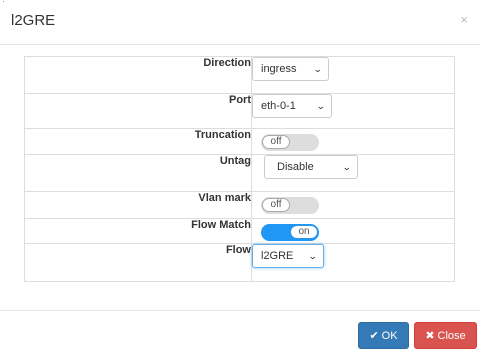 Image resolution: width=480 pixels, height=356 pixels. Describe the element at coordinates (430, 336) in the screenshot. I see `x-icon: ✖` at that location.